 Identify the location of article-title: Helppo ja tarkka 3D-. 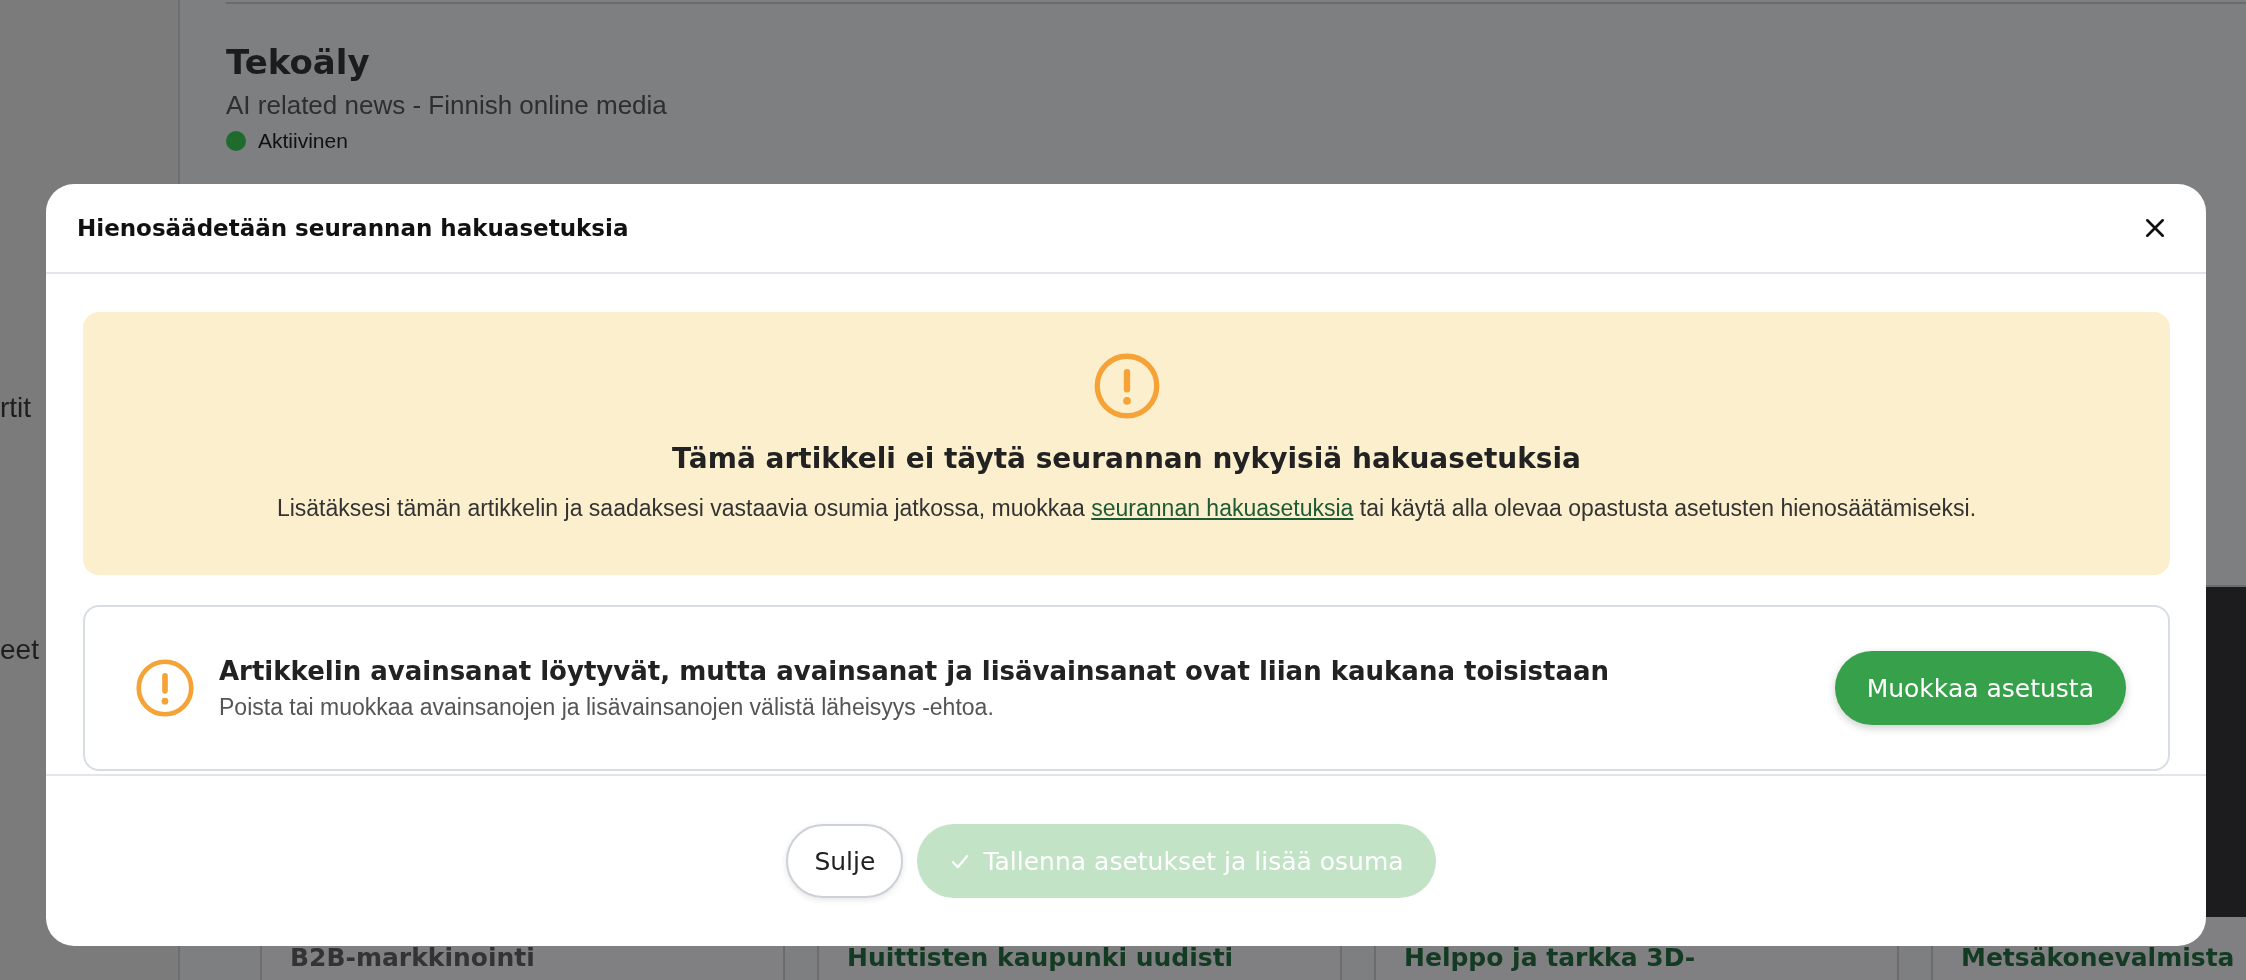
(1550, 957).